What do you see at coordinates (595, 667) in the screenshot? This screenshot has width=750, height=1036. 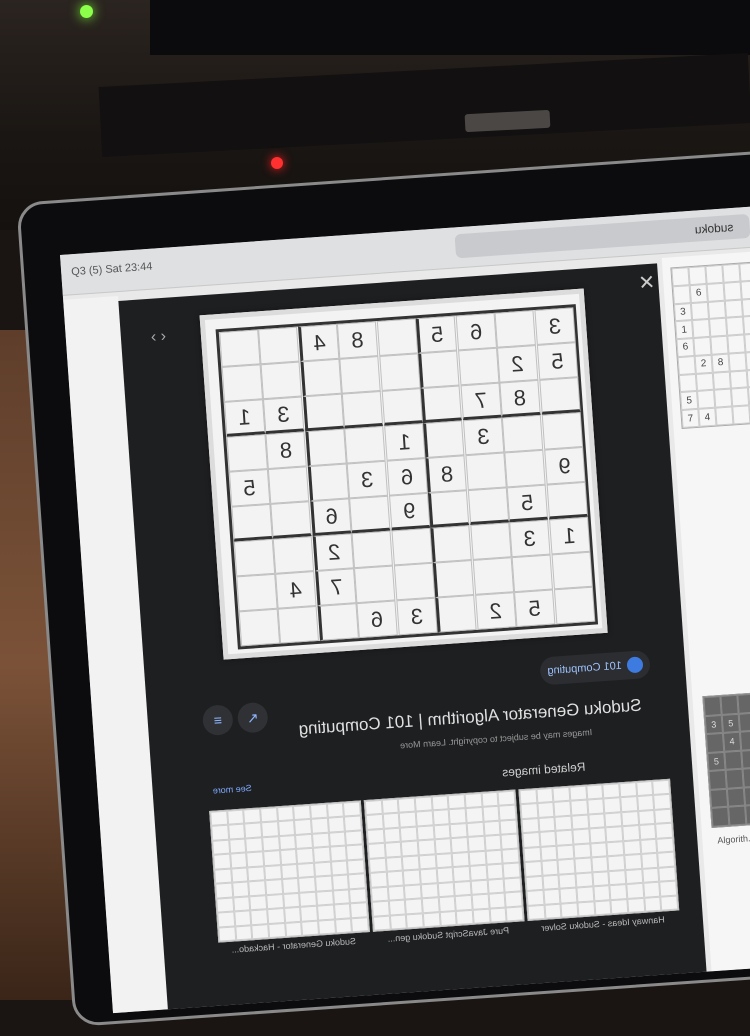 I see `source-chip: 101 Computing` at bounding box center [595, 667].